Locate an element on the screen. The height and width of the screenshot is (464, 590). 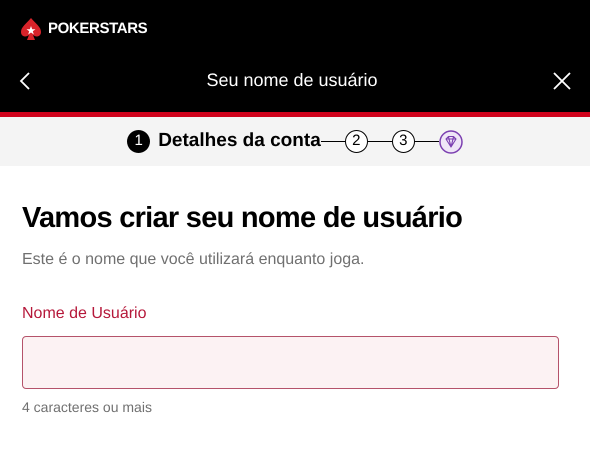
username-field is located at coordinates (290, 362).